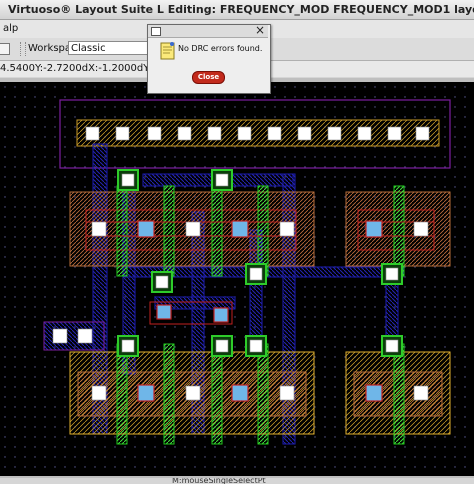 The image size is (474, 484). What do you see at coordinates (167, 51) in the screenshot?
I see `info-note-icon` at bounding box center [167, 51].